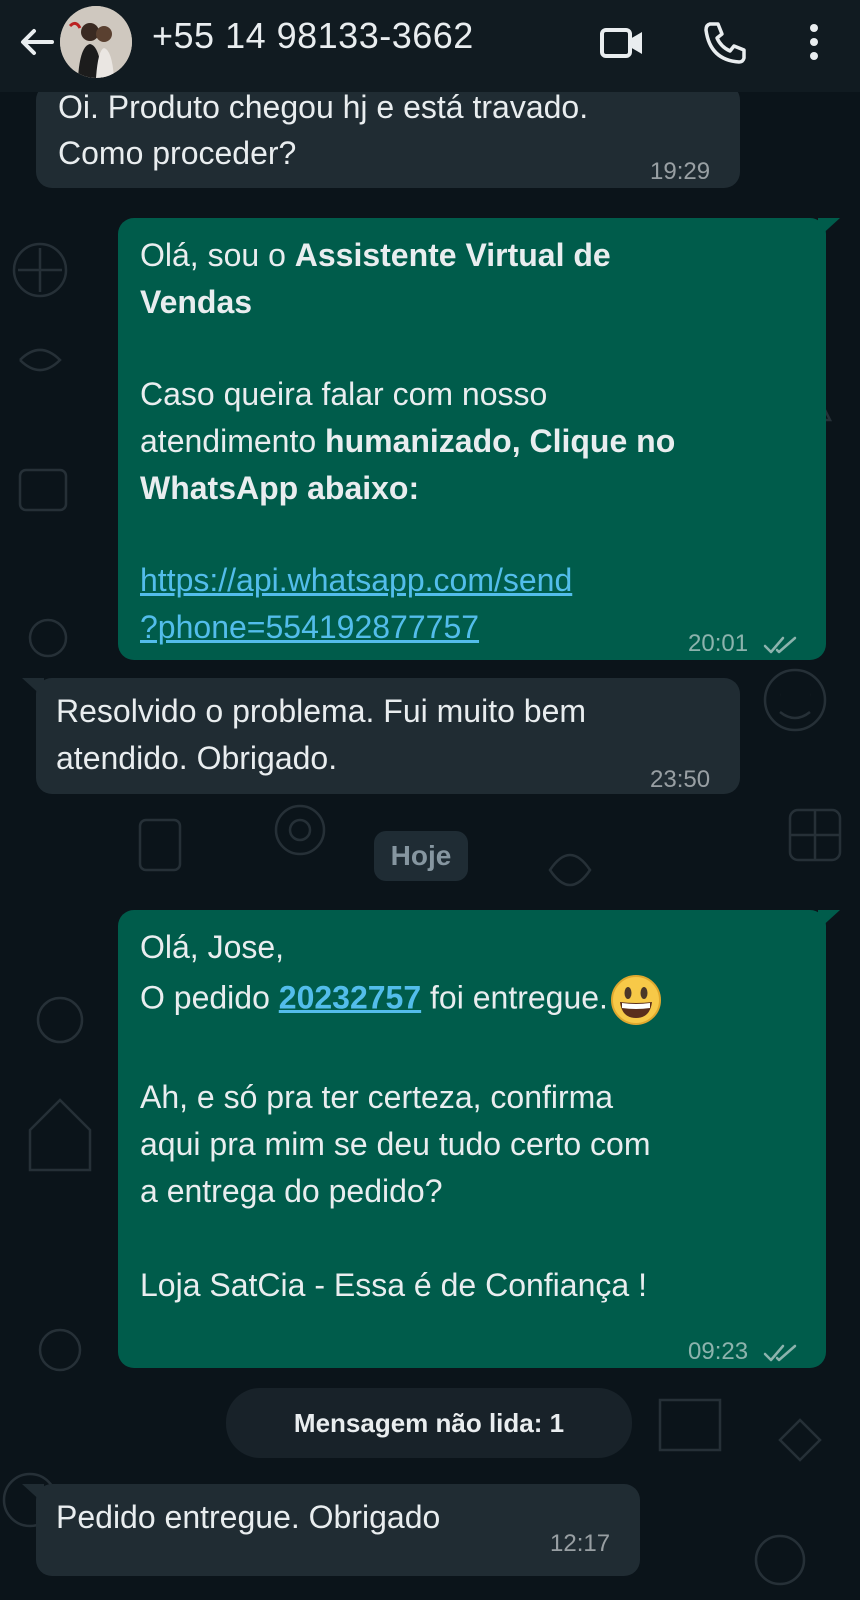 The image size is (860, 1600). What do you see at coordinates (212, 947) in the screenshot?
I see `message-text: Olá, Jose,` at bounding box center [212, 947].